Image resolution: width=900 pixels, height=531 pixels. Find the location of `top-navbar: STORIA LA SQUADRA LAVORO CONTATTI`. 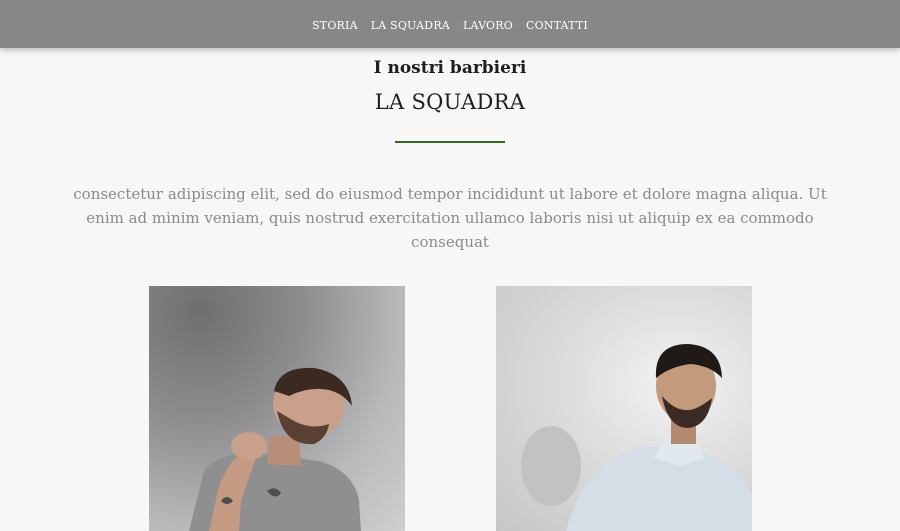

top-navbar: STORIA LA SQUADRA LAVORO CONTATTI is located at coordinates (450, 24).